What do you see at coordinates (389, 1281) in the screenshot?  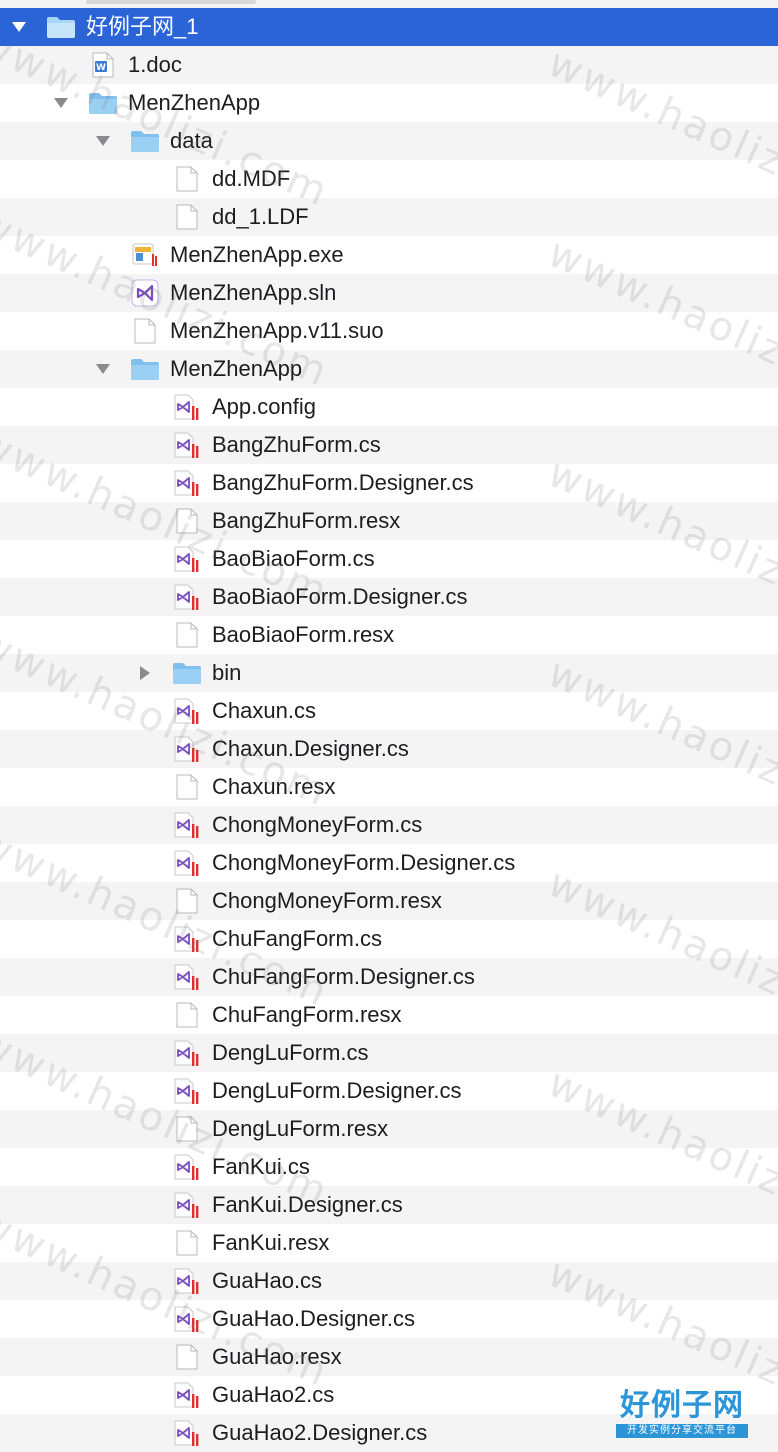 I see `tree-row-guahao-cs: GuaHao.cs` at bounding box center [389, 1281].